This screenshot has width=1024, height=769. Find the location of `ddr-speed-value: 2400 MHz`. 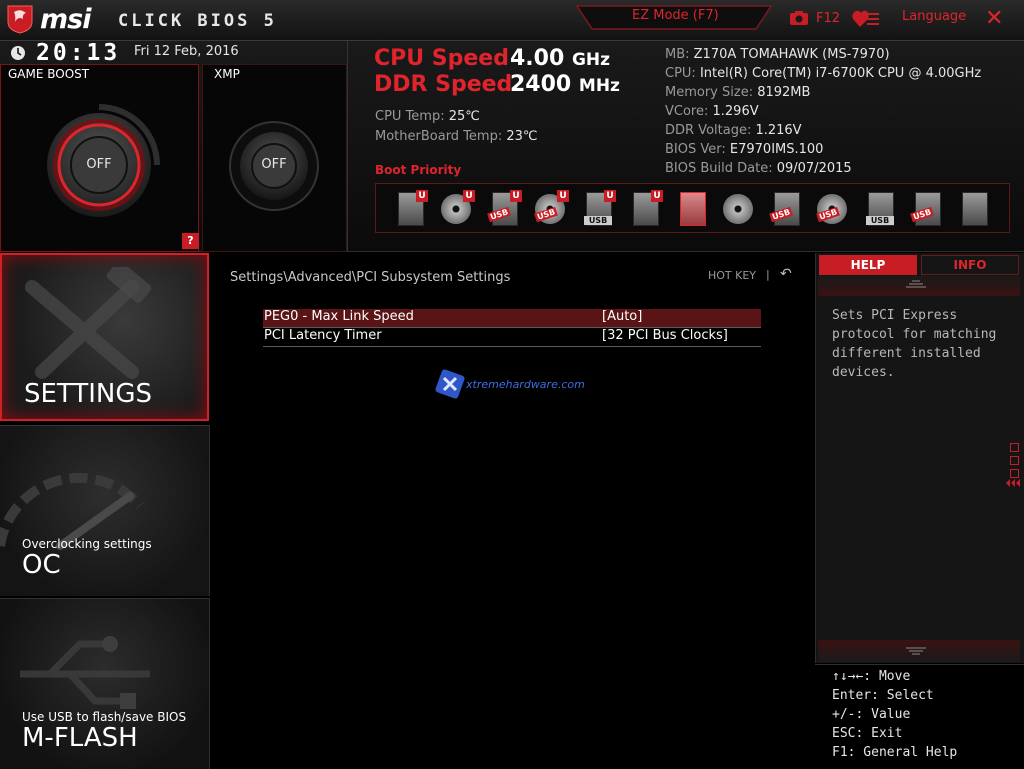

ddr-speed-value: 2400 MHz is located at coordinates (565, 84).